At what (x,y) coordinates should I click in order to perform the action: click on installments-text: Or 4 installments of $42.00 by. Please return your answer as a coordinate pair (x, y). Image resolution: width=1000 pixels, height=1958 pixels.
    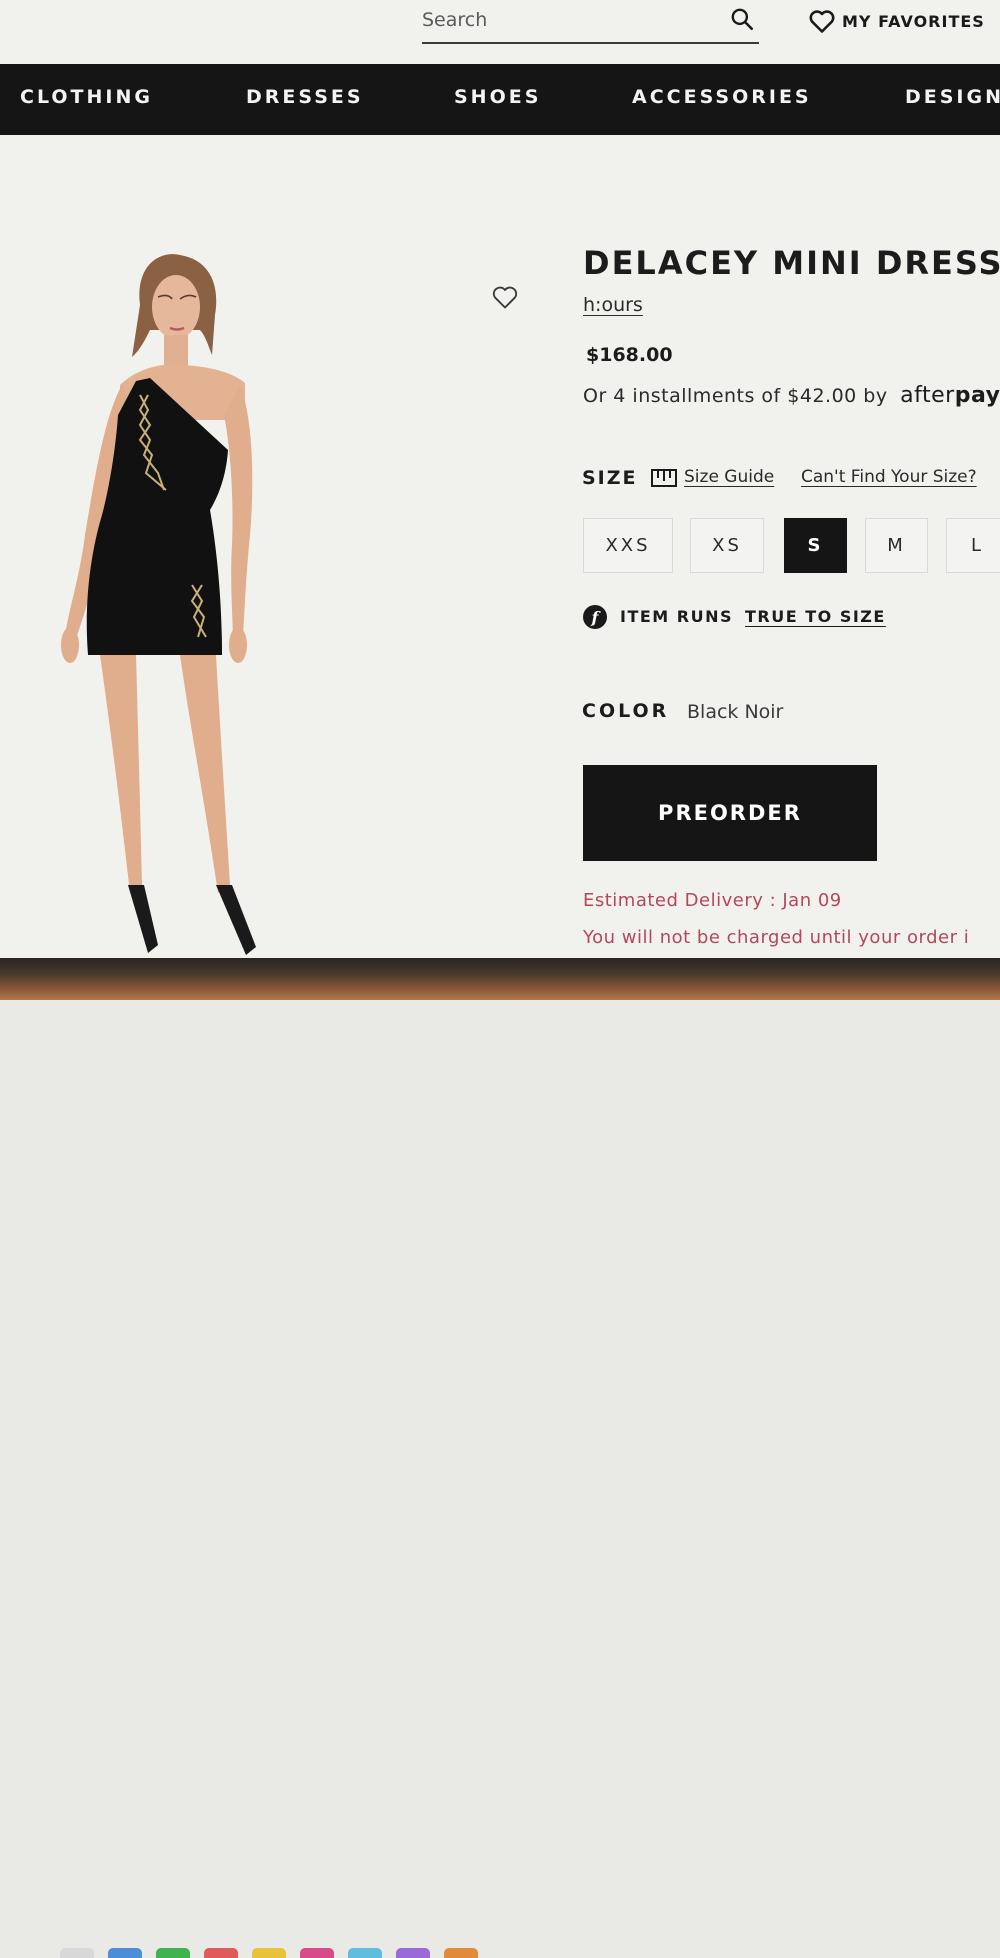
    Looking at the image, I should click on (735, 396).